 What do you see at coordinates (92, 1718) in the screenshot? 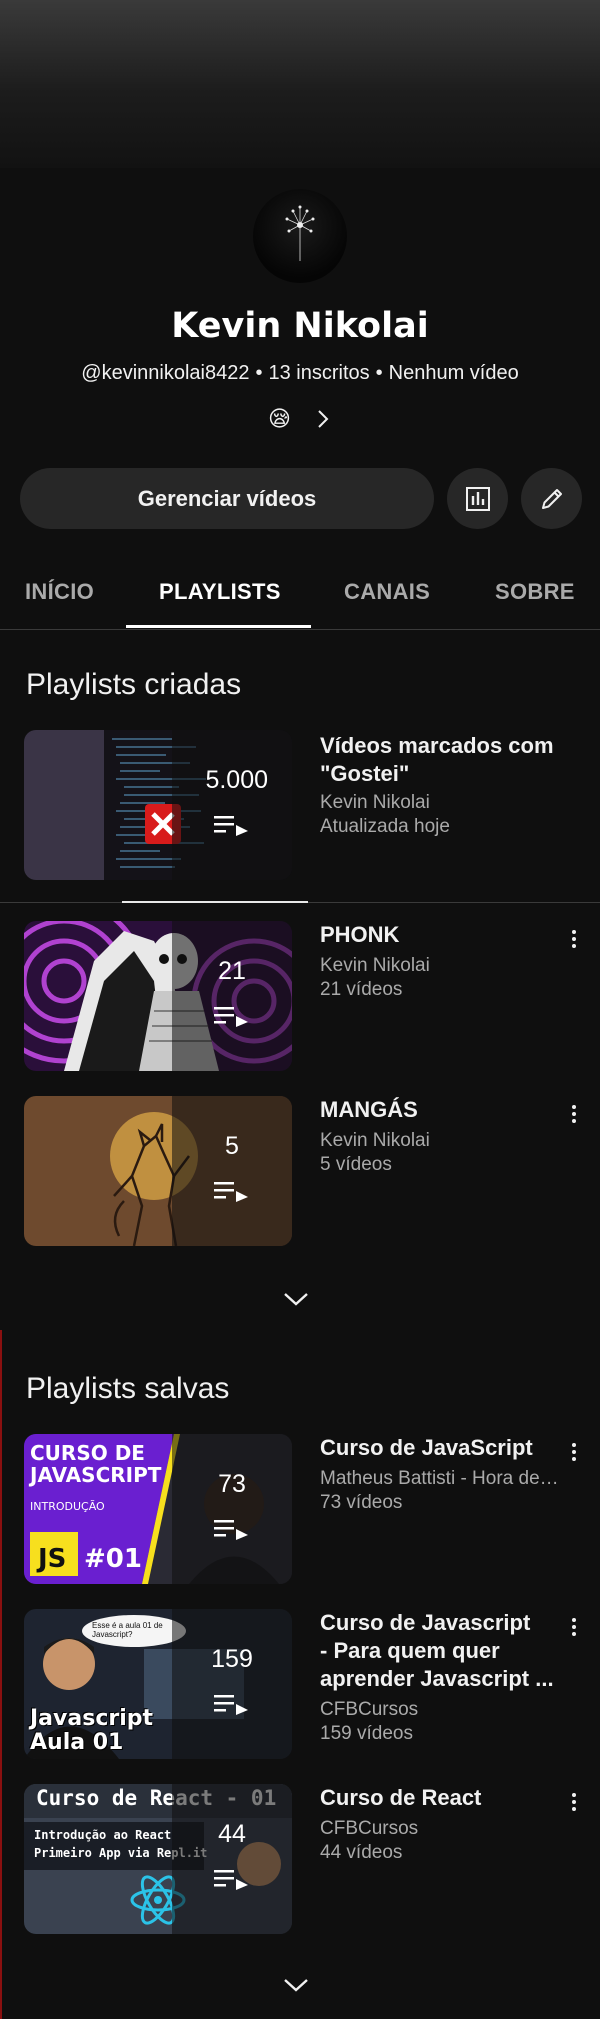
I see `thumbnail-text-line: Javascript` at bounding box center [92, 1718].